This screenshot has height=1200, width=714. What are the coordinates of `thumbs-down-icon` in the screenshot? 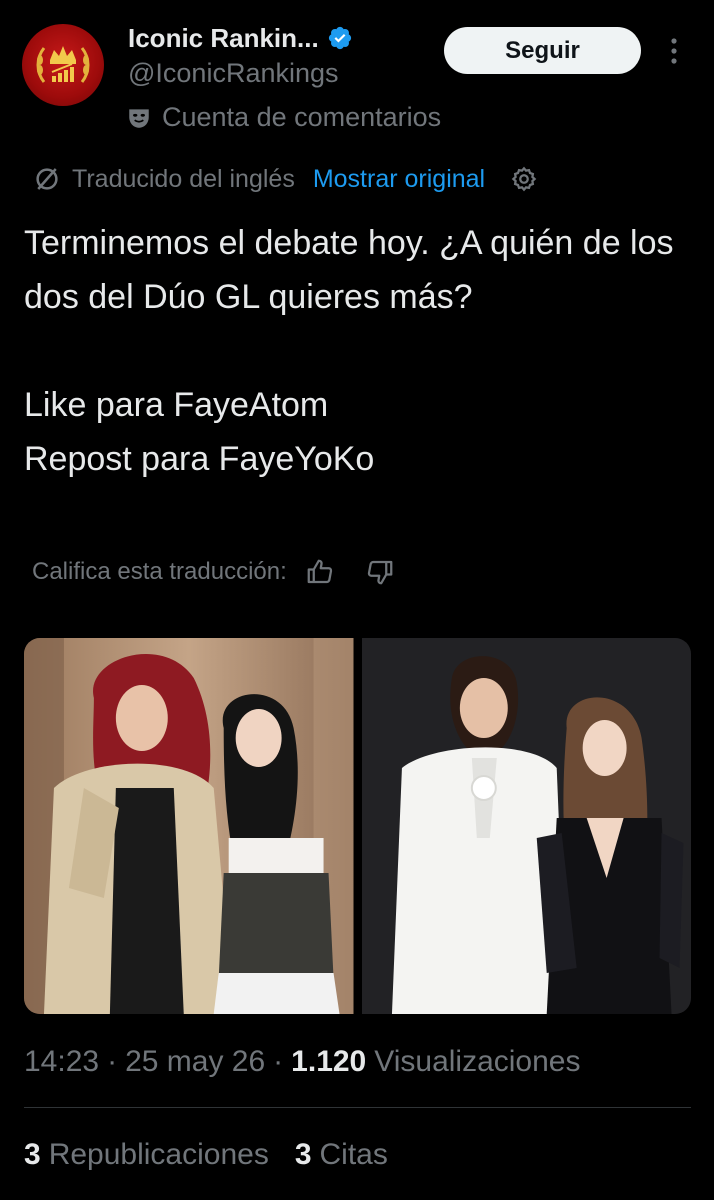 It's located at (380, 572).